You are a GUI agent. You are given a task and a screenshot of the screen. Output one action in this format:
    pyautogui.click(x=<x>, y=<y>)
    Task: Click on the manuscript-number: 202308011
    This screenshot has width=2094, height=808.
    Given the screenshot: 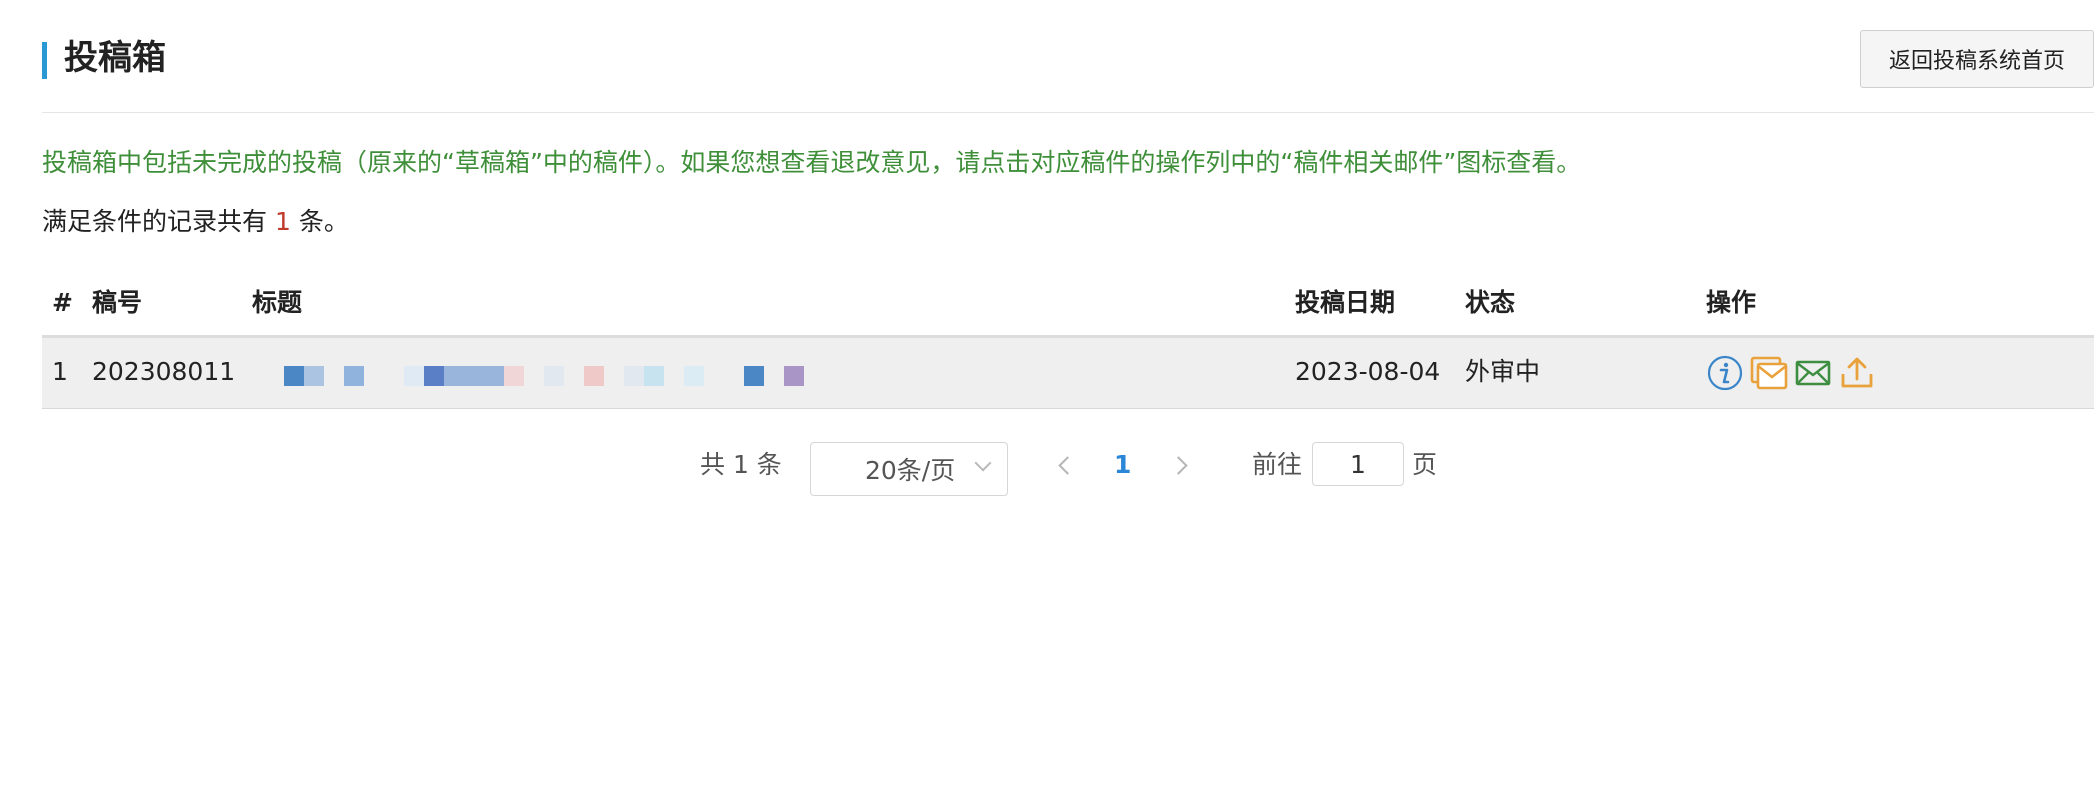 What is the action you would take?
    pyautogui.click(x=164, y=371)
    